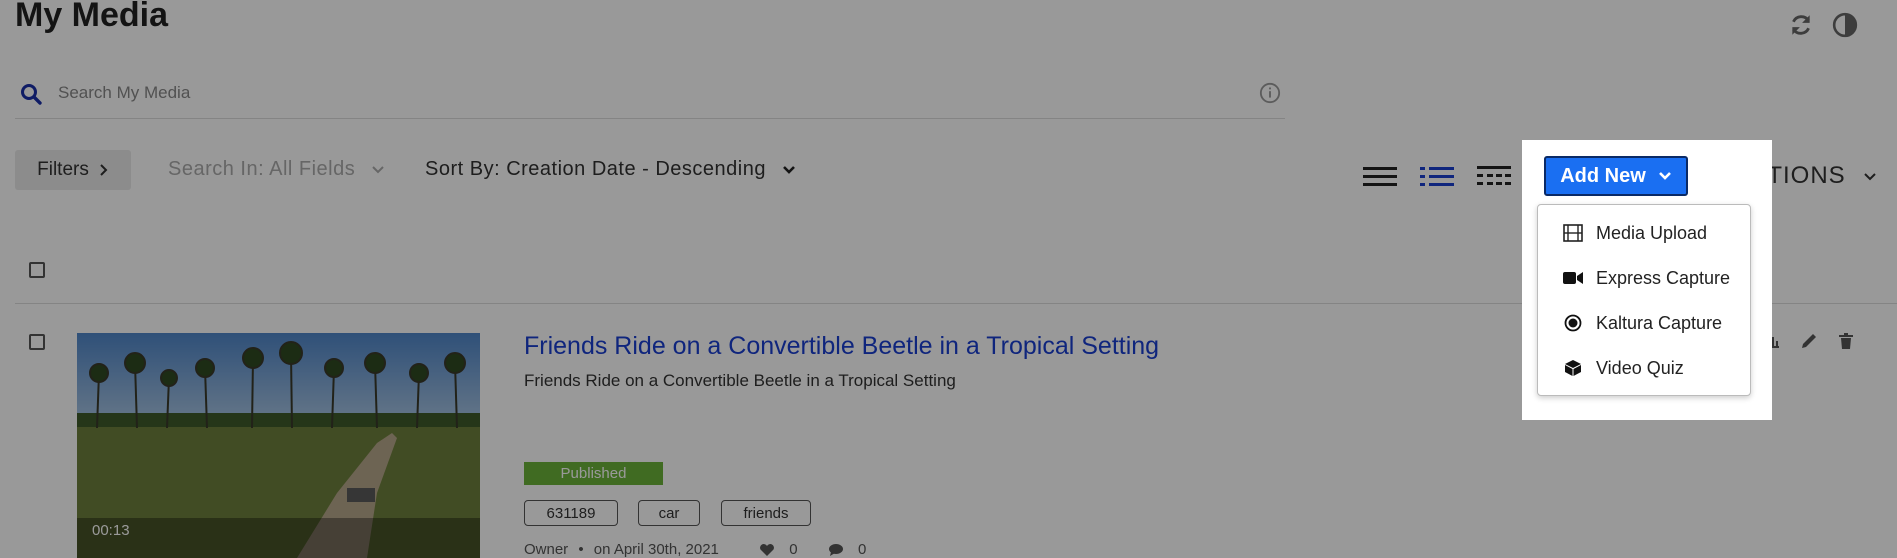 This screenshot has height=558, width=1897. Describe the element at coordinates (1652, 232) in the screenshot. I see `menu-item-label: Media Upload` at that location.